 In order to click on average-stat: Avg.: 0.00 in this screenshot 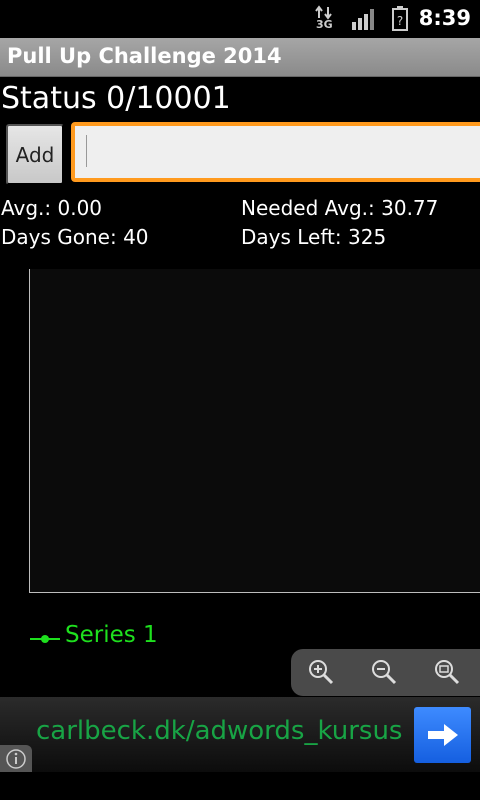, I will do `click(52, 208)`.